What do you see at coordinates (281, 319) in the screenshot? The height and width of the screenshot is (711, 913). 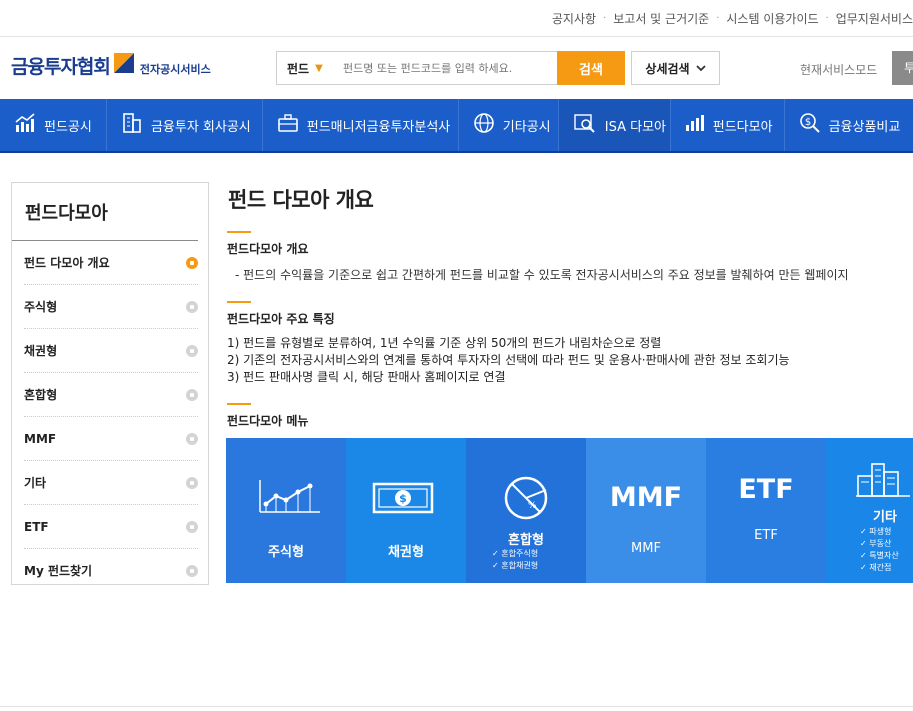 I see `features-section-title: 펀드다모아 주요 특징` at bounding box center [281, 319].